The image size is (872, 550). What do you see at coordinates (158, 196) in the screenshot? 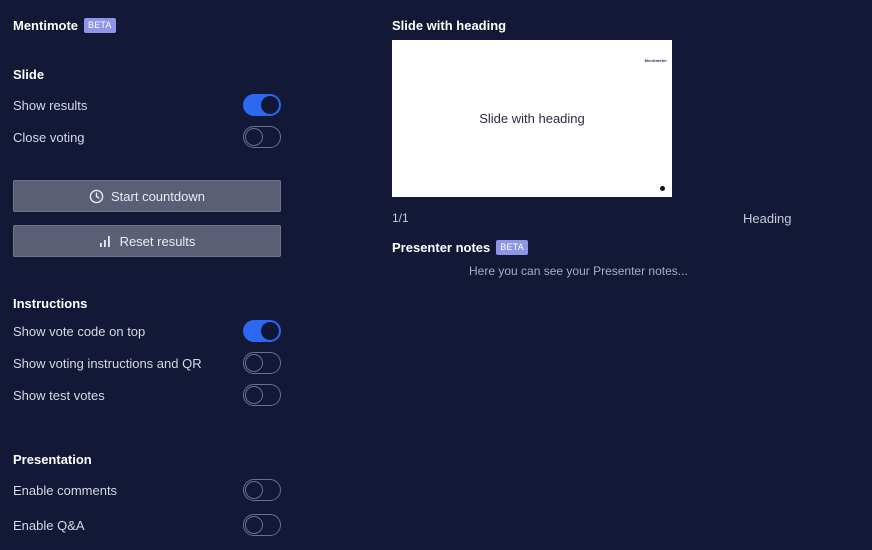
I see `start-countdown-label: Start countdown` at bounding box center [158, 196].